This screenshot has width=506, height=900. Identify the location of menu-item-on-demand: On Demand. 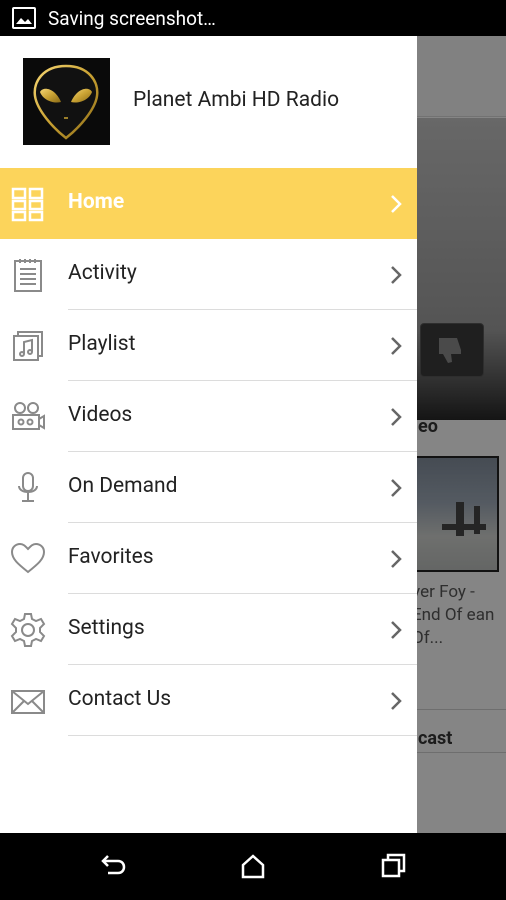
(208, 487).